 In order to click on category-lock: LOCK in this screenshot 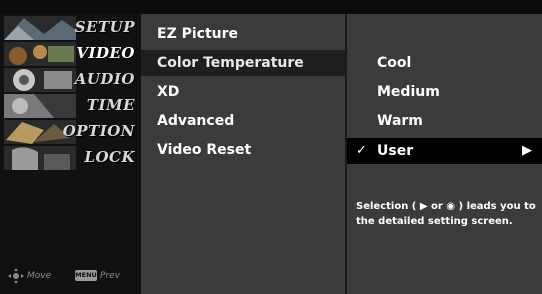, I will do `click(70, 158)`.